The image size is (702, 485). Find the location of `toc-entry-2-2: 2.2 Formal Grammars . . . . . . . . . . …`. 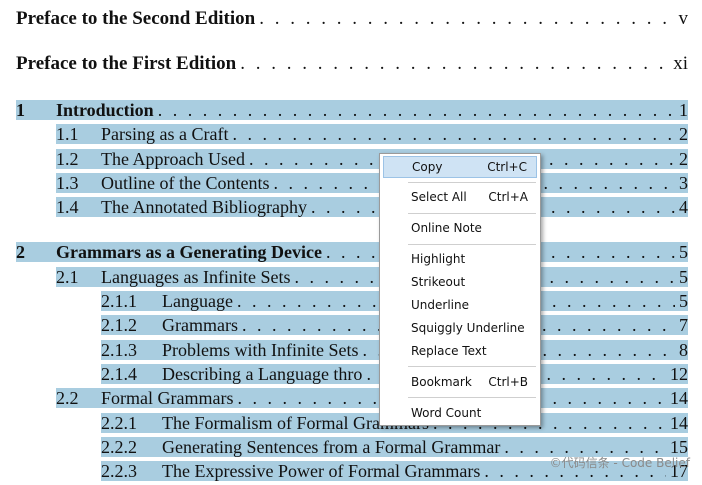

toc-entry-2-2: 2.2 Formal Grammars . . . . . . . . . . … is located at coordinates (372, 398).